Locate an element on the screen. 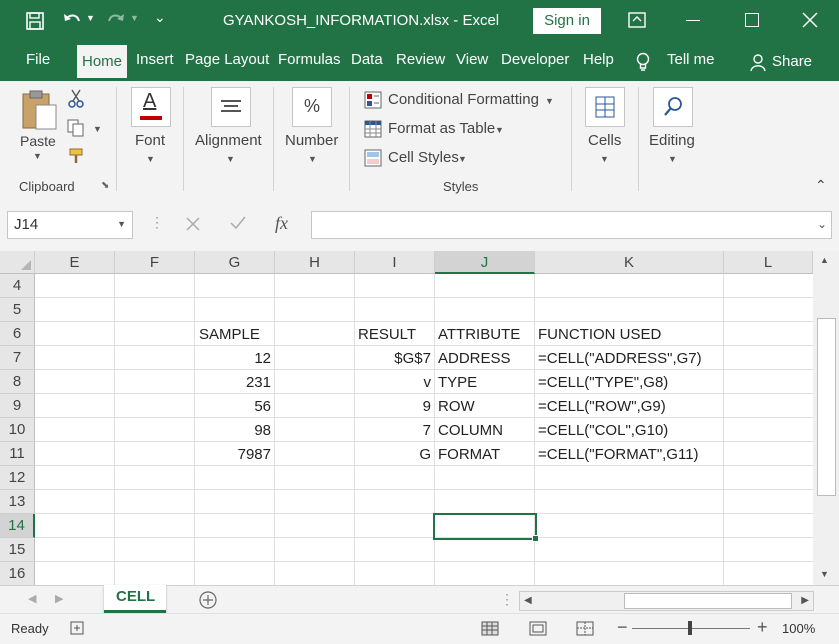 The height and width of the screenshot is (644, 839). copy-dropdown-icon: ▼ is located at coordinates (97, 129).